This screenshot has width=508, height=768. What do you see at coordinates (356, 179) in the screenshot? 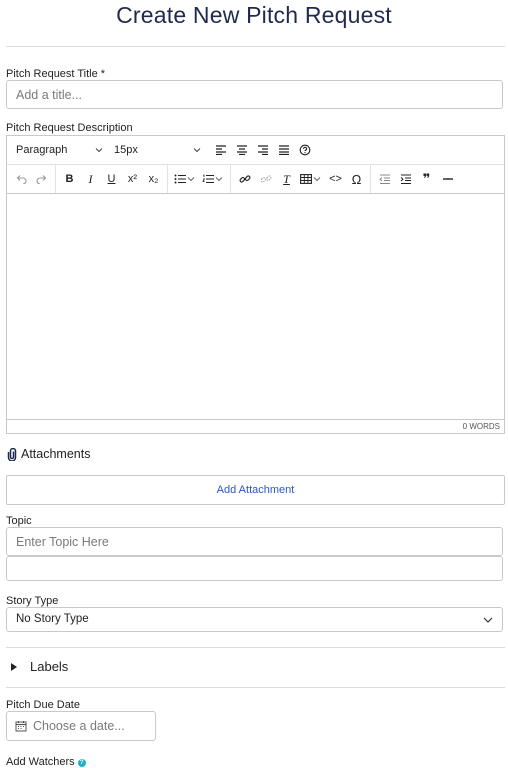
I see `special-character-button: Ω` at bounding box center [356, 179].